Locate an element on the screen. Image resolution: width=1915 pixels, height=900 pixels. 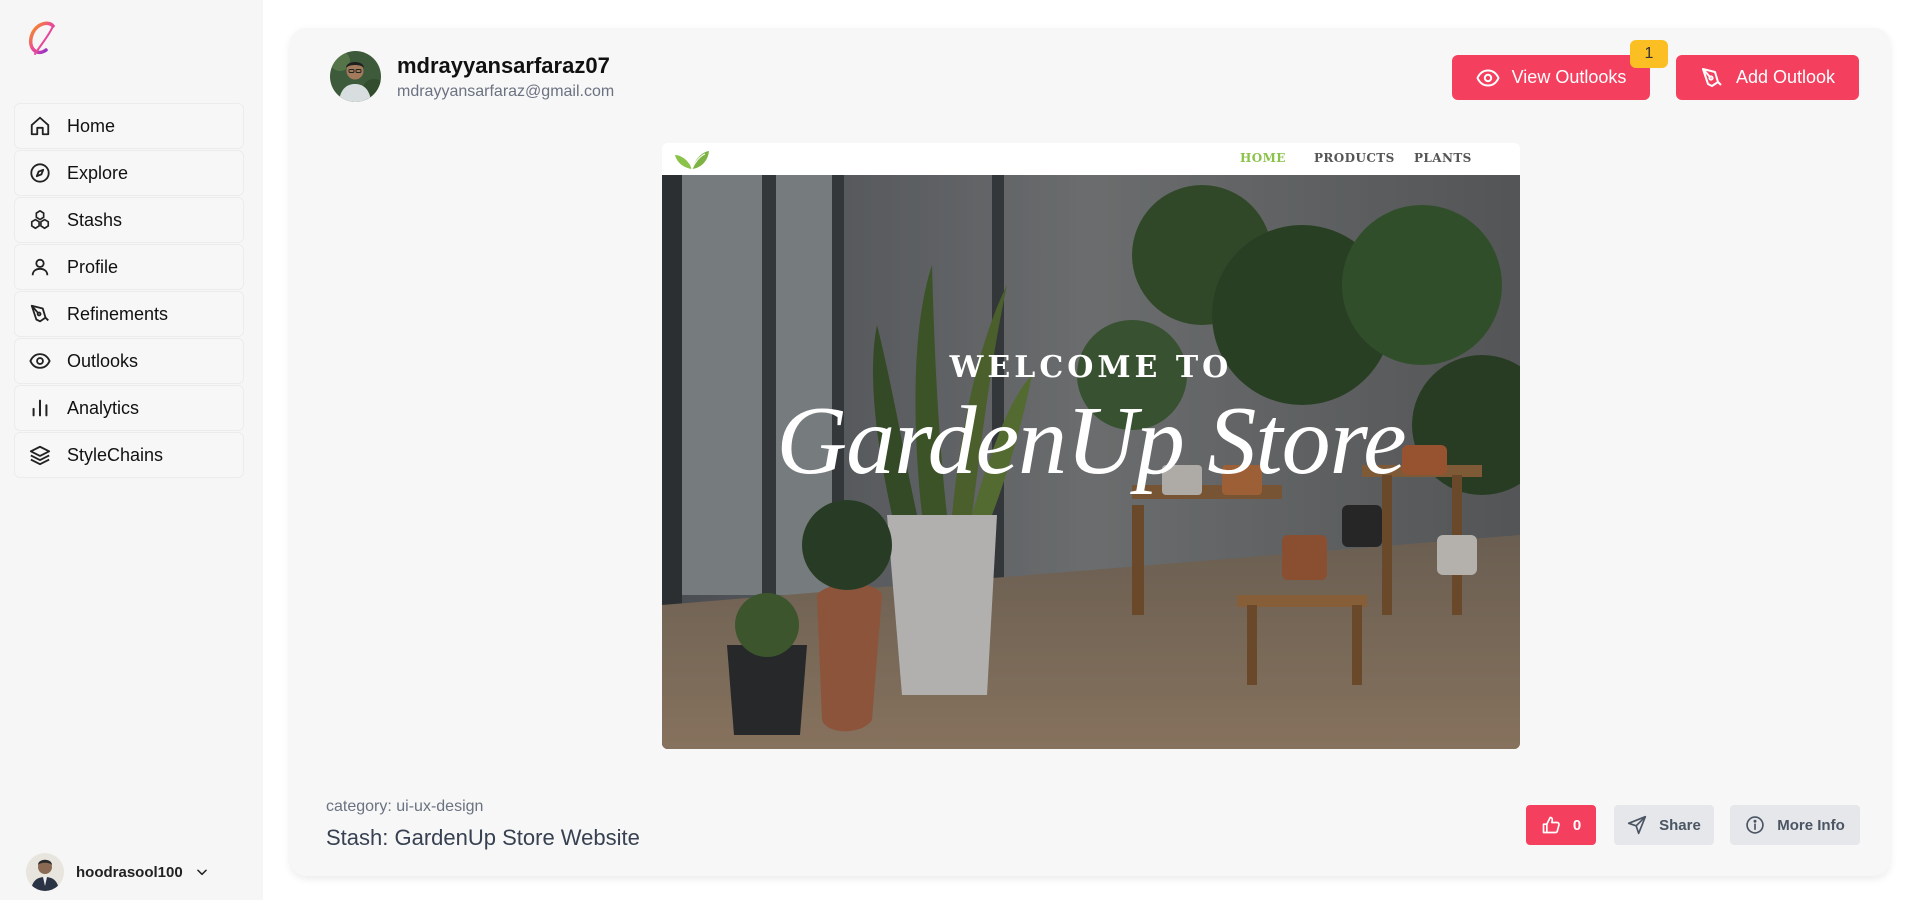
home-icon is located at coordinates (40, 126).